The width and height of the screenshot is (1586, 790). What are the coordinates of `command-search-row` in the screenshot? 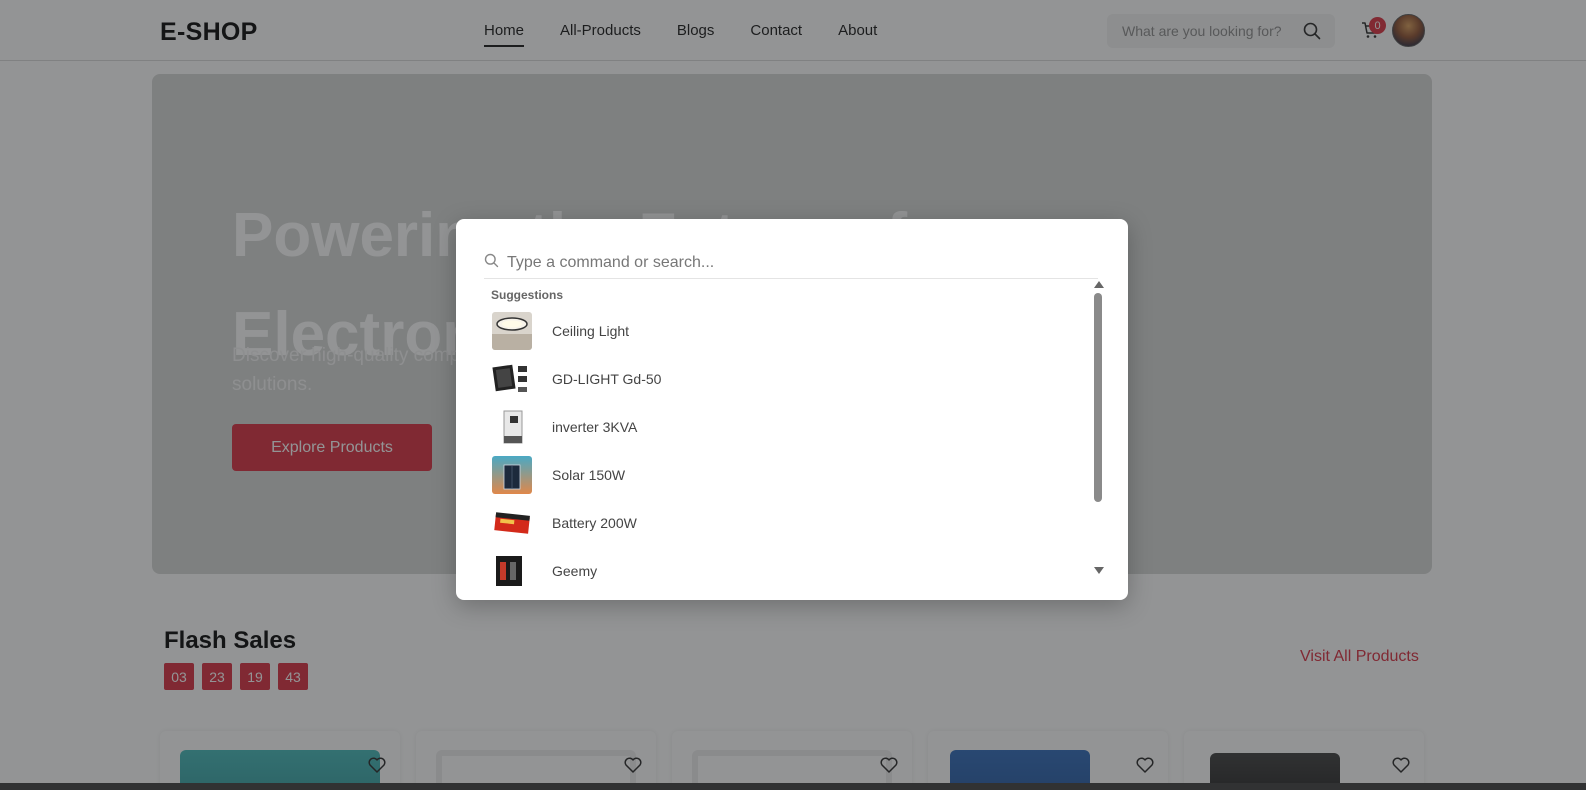 It's located at (791, 263).